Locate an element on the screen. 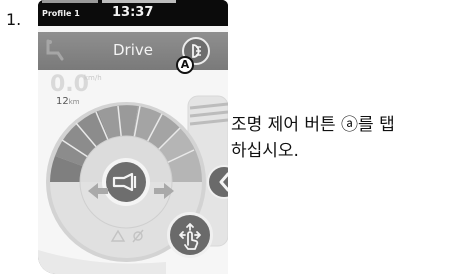  instruction-text: 조명 제어 버튼 ⓐ를 탭 하십시오. is located at coordinates (349, 138).